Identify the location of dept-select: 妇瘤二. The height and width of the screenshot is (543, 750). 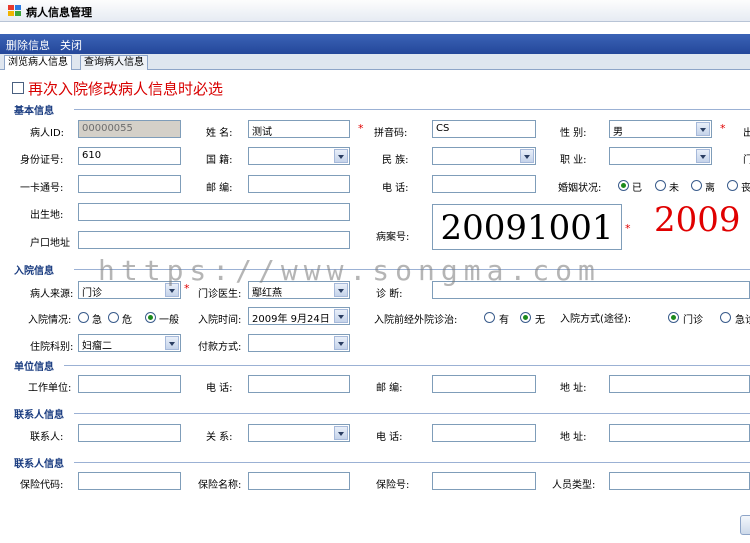
(129, 343).